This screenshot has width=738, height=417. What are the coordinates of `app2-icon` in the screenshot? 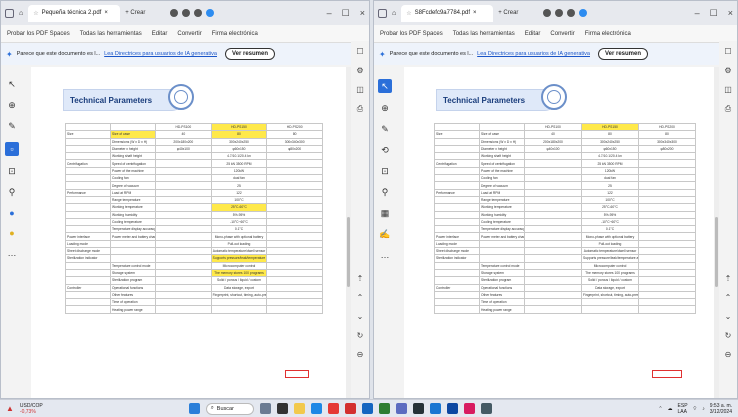 It's located at (435, 408).